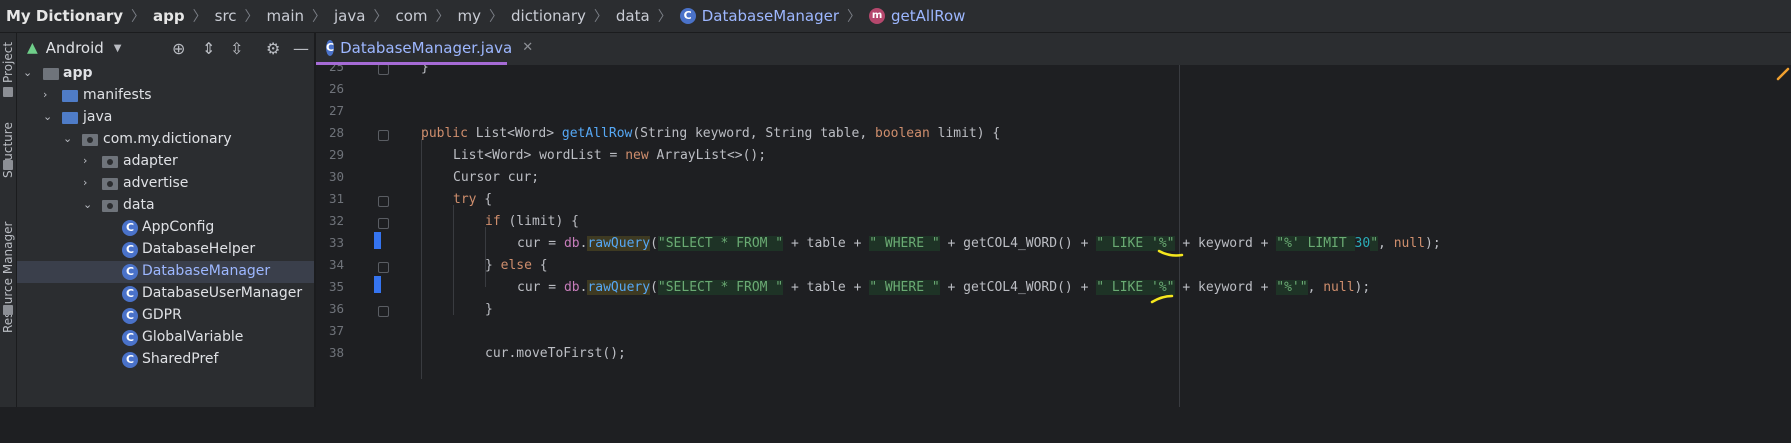 The image size is (1791, 443). What do you see at coordinates (349, 16) in the screenshot?
I see `breadcrumb-java: java` at bounding box center [349, 16].